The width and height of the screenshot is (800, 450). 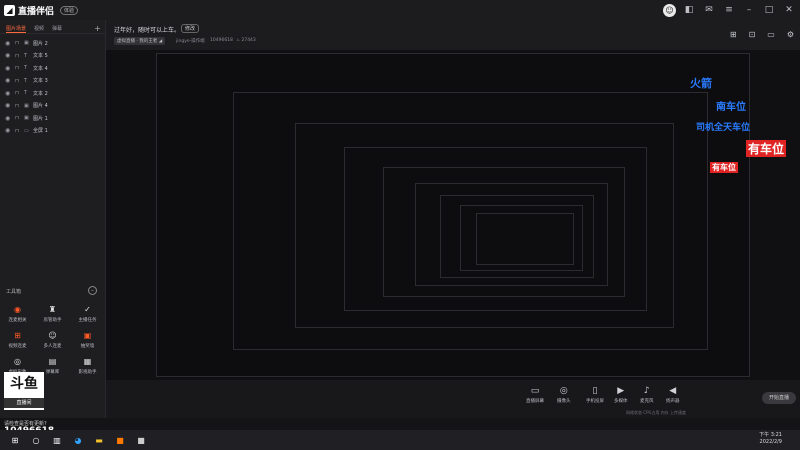 What do you see at coordinates (24, 403) in the screenshot?
I see `douyu-logo-sub: 直播间` at bounding box center [24, 403].